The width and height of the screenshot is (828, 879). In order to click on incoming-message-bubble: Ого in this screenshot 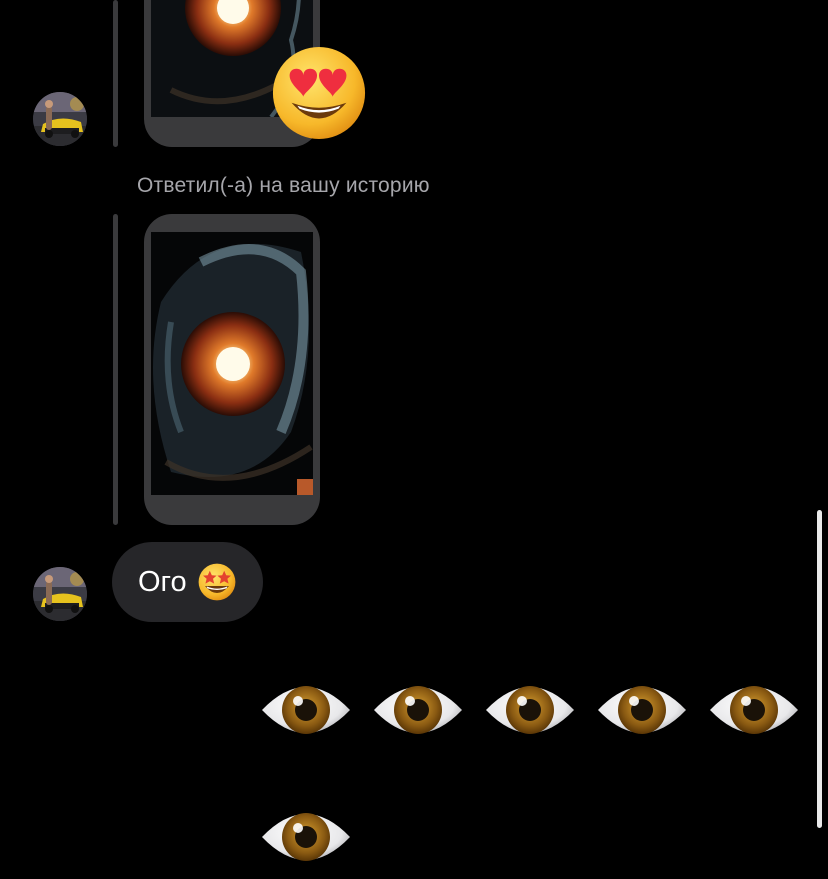, I will do `click(187, 582)`.